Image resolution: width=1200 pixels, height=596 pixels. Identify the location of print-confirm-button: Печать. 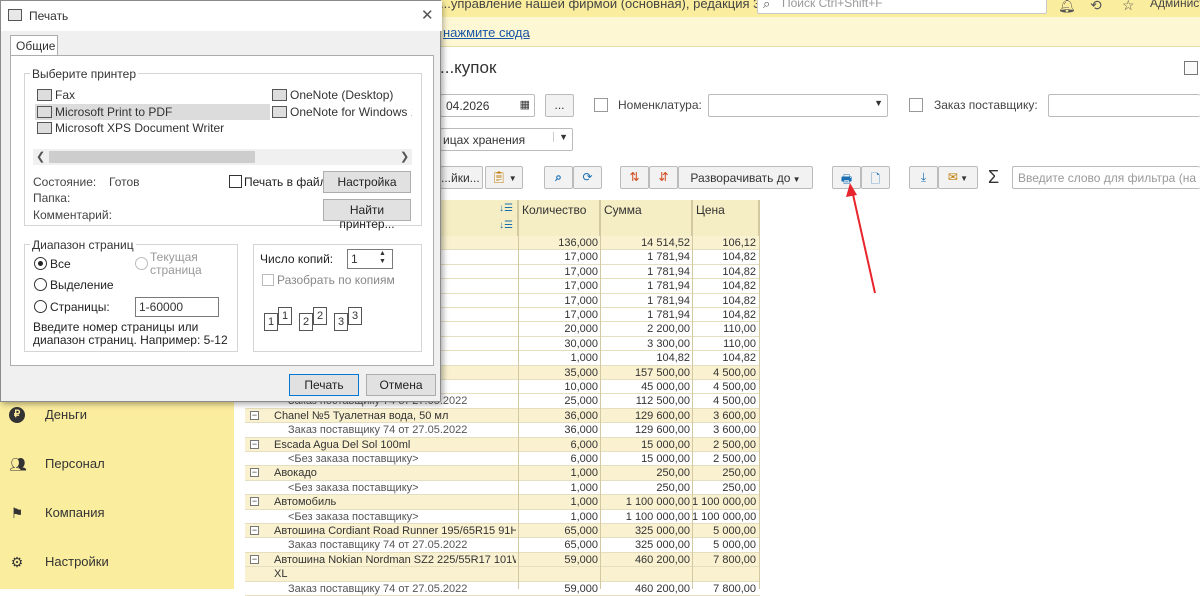
(324, 385).